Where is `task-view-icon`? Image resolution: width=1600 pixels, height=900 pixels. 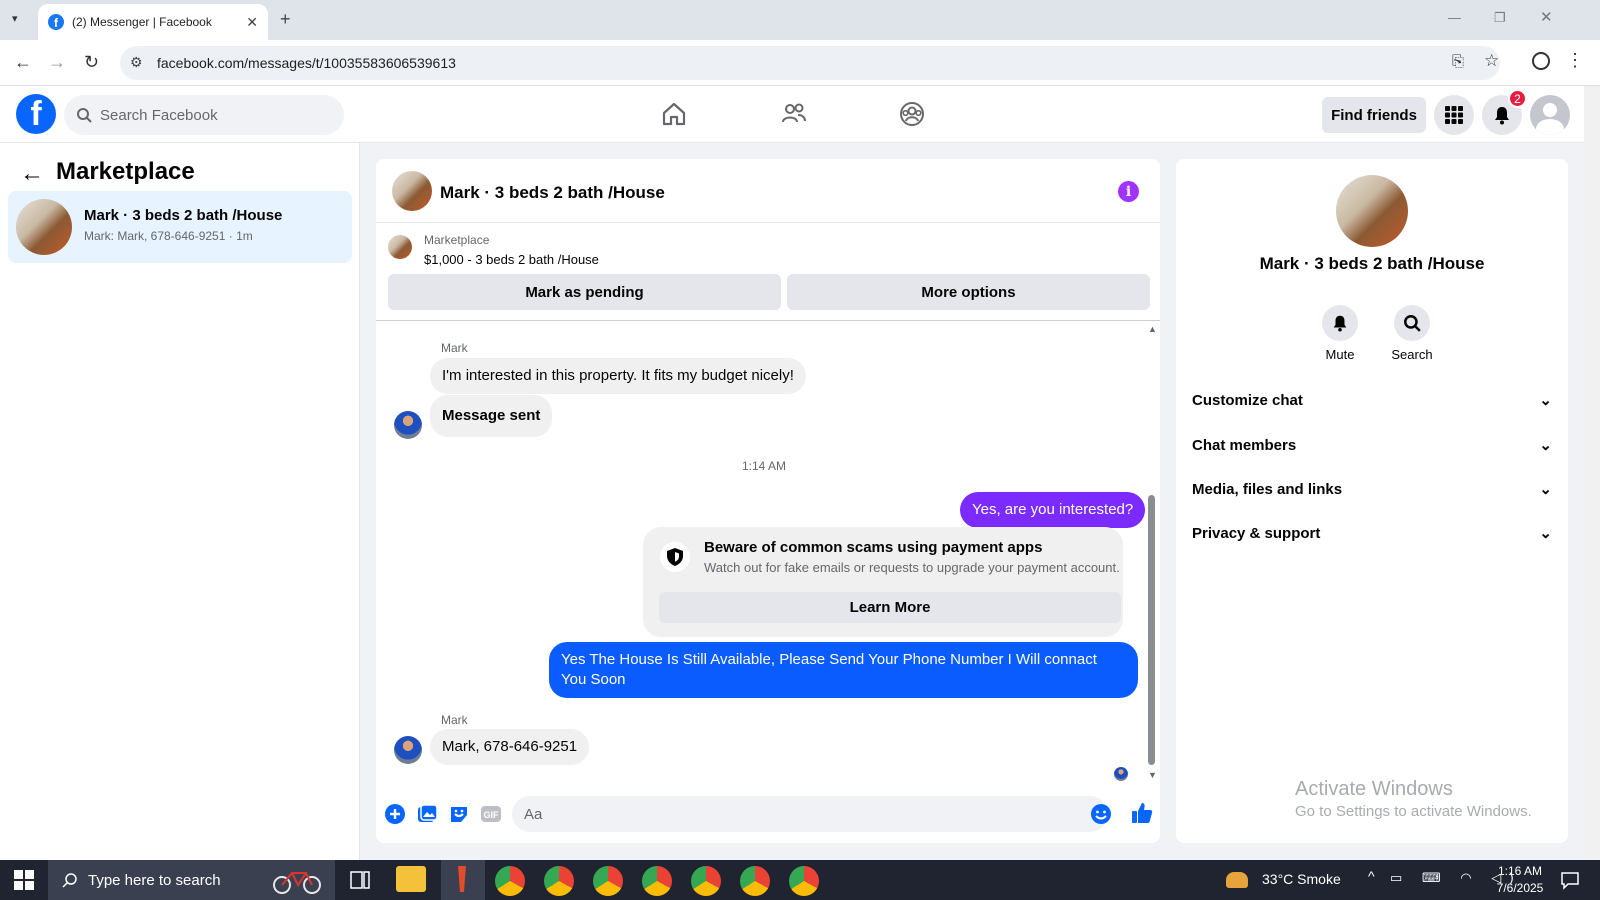 task-view-icon is located at coordinates (360, 880).